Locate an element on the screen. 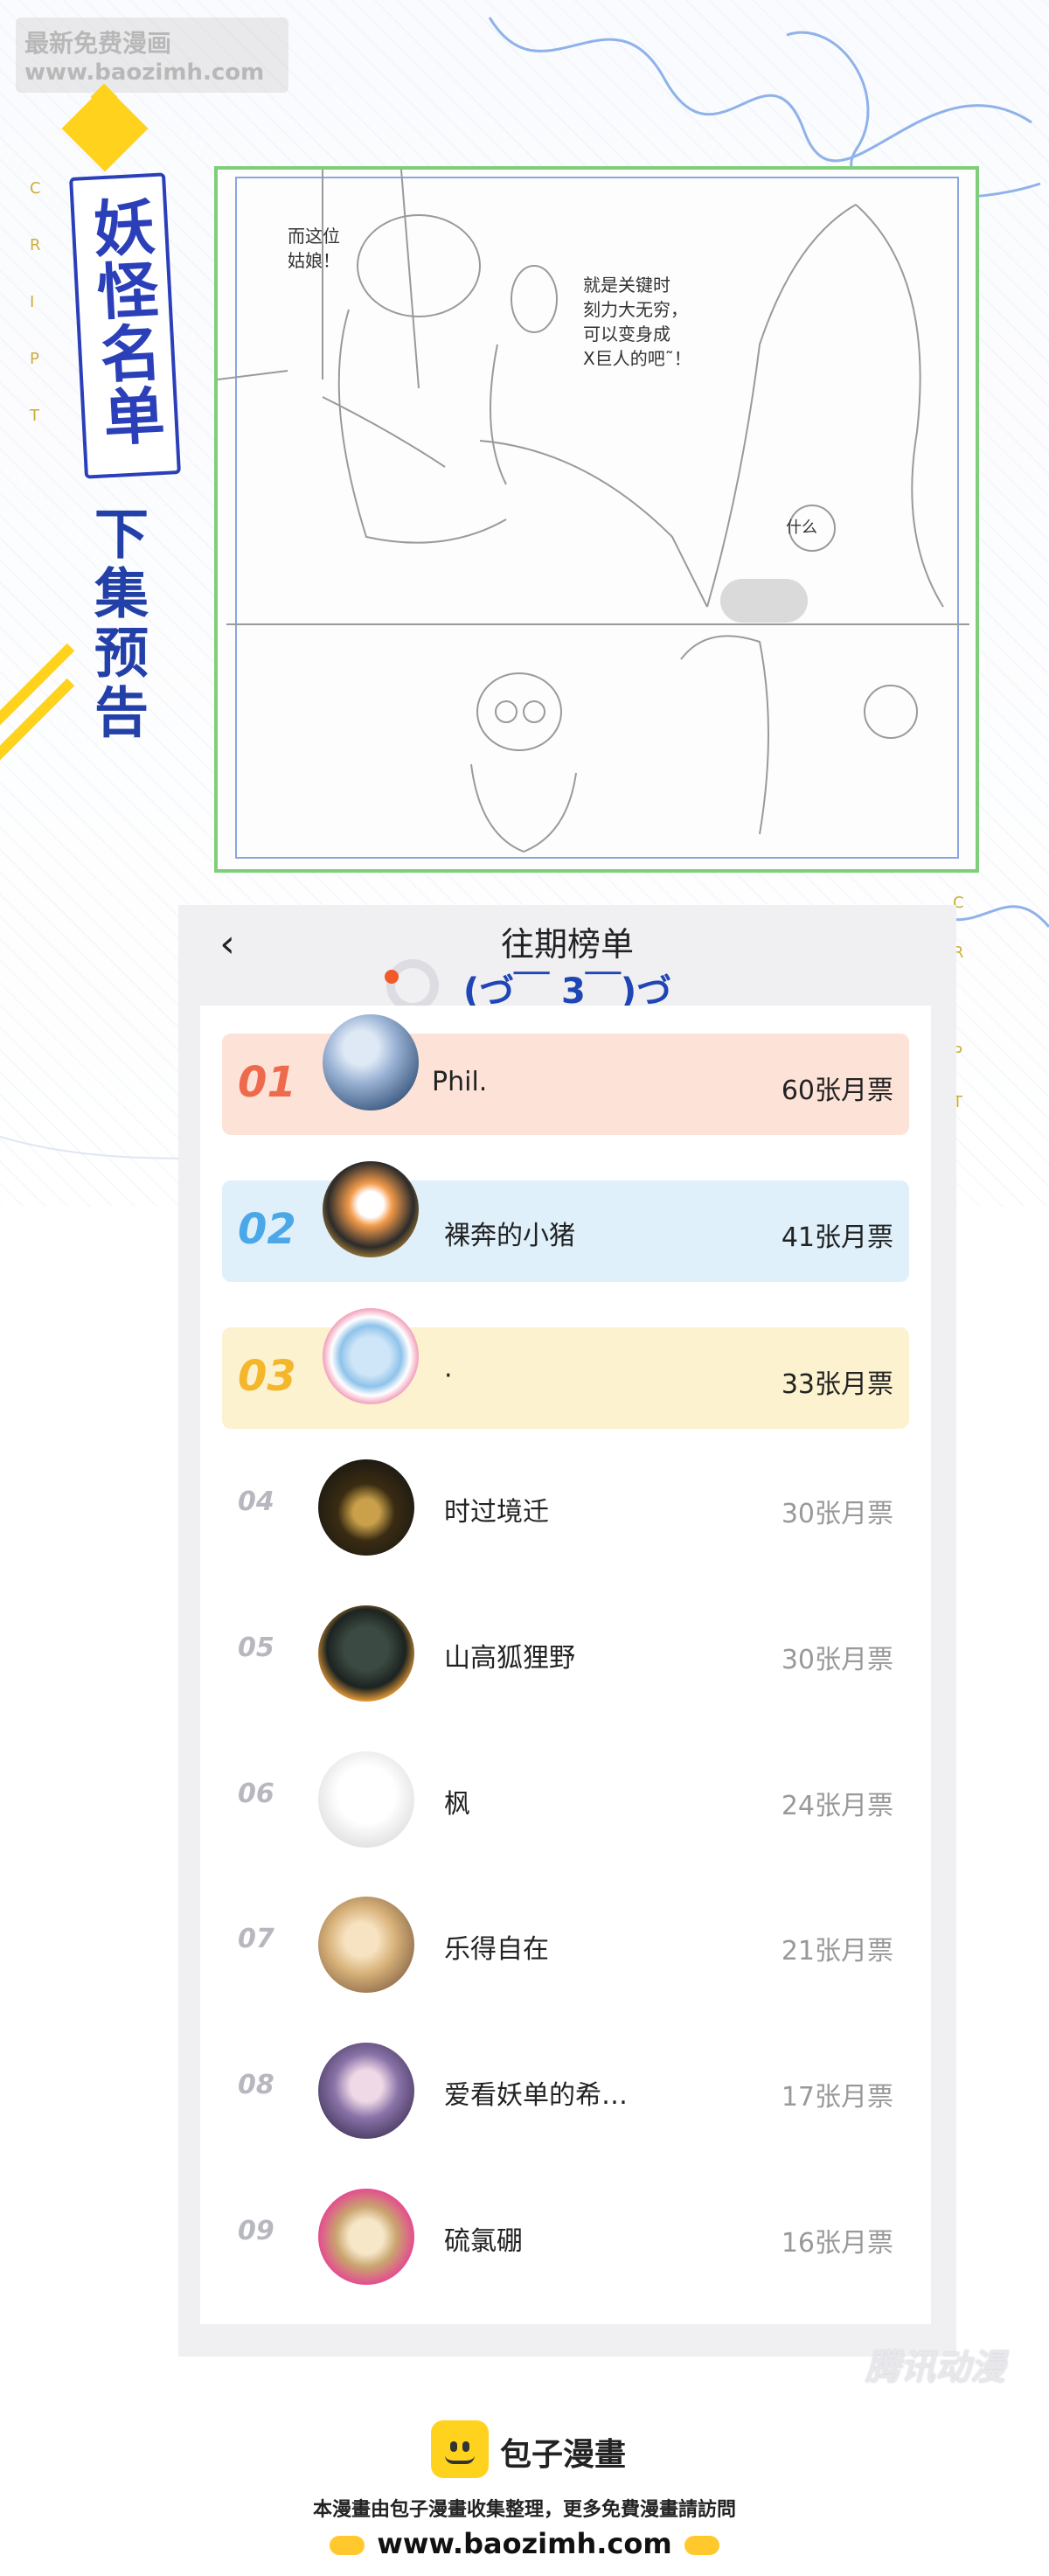  ranking-title: 往期榜单 is located at coordinates (567, 945).